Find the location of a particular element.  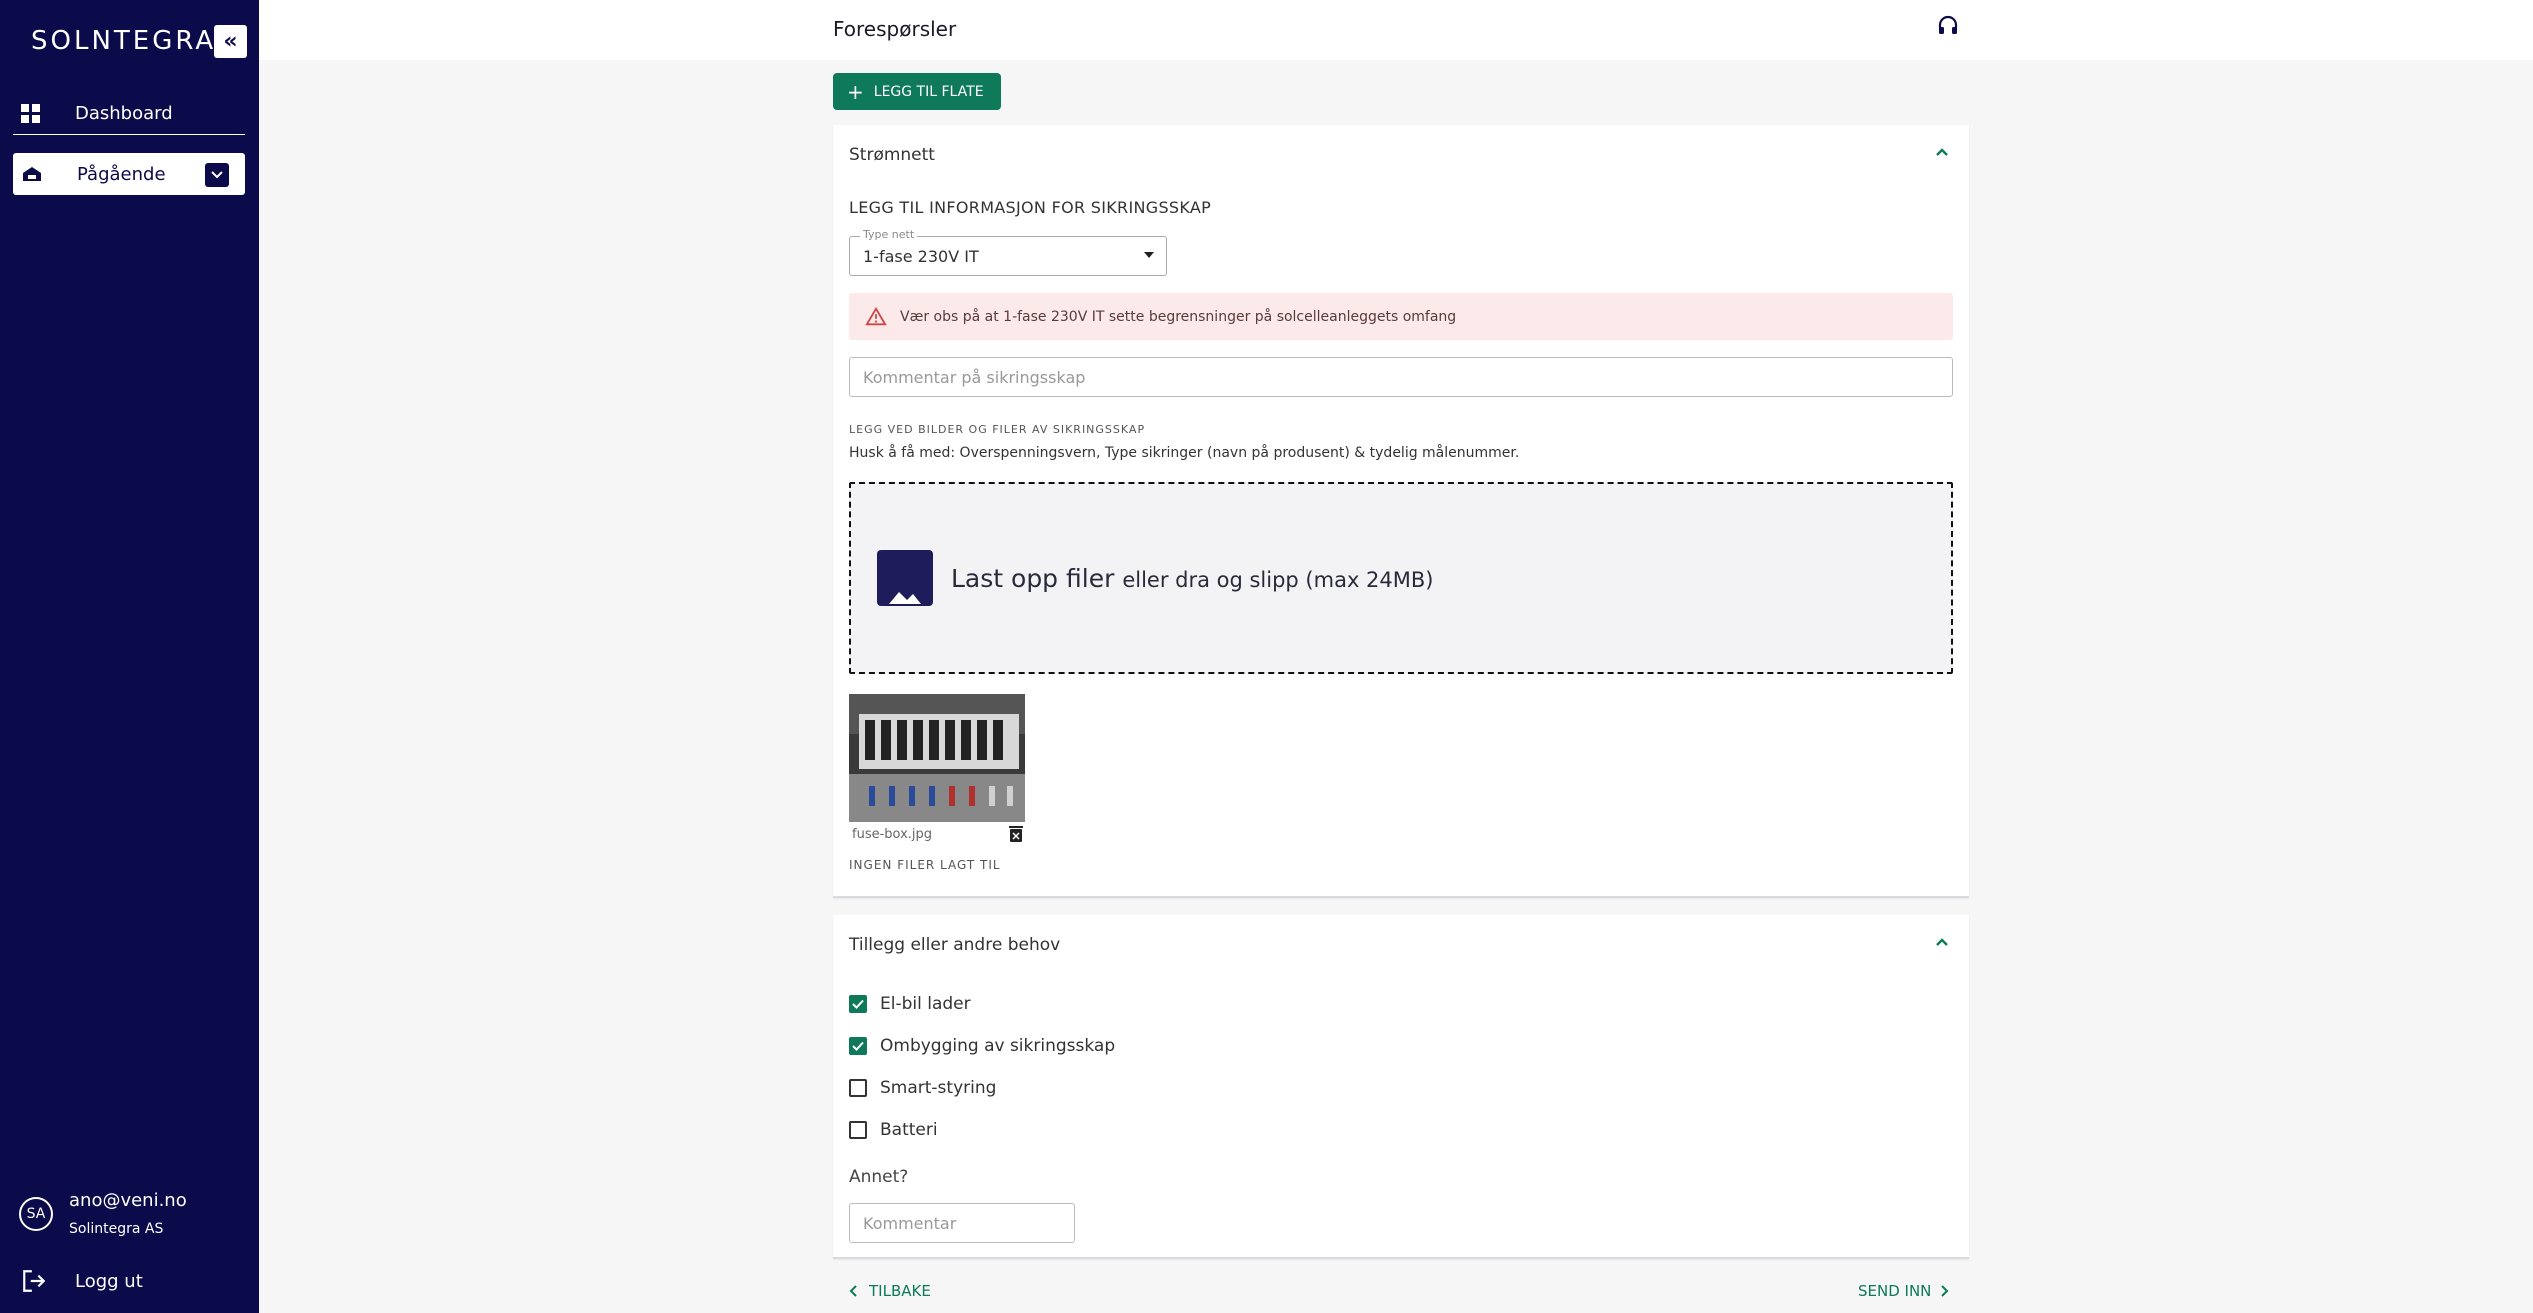

chevron-left-icon is located at coordinates (853, 1291).